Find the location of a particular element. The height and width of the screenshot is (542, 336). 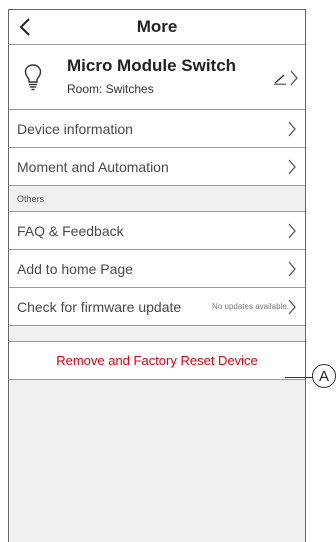

remove-factory-reset-button: Remove and Factory Reset Device is located at coordinates (157, 361).